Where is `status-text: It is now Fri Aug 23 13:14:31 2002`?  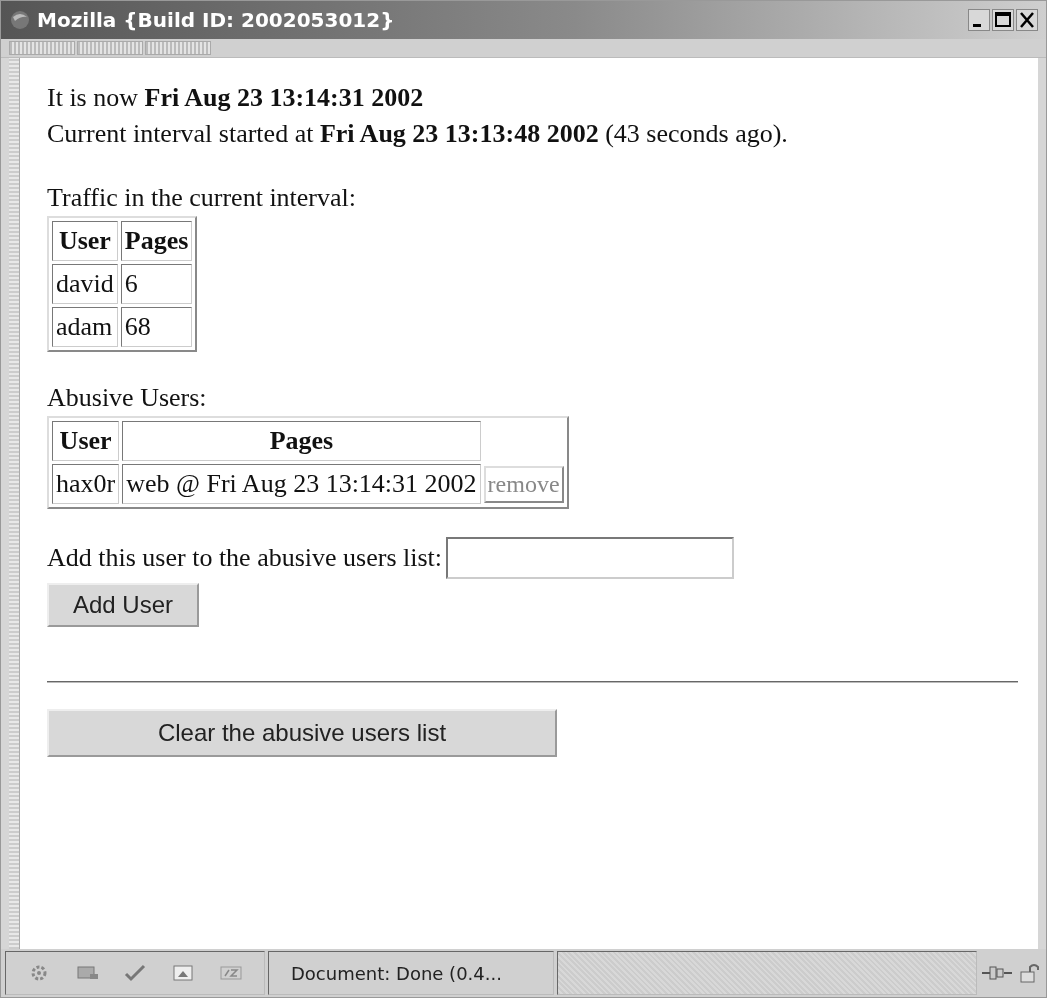
status-text: It is now Fri Aug 23 13:14:31 2002 is located at coordinates (236, 98).